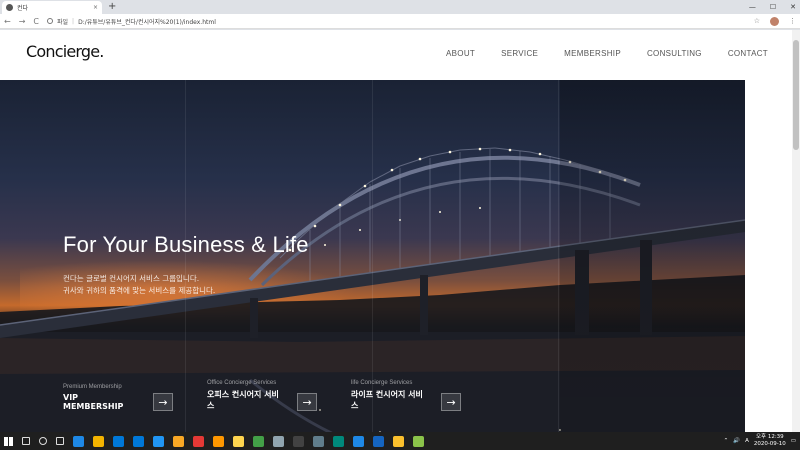 The image size is (800, 450). I want to click on service-vip-membership: Premium Membership VIP MEMBERSHIP →, so click(118, 395).